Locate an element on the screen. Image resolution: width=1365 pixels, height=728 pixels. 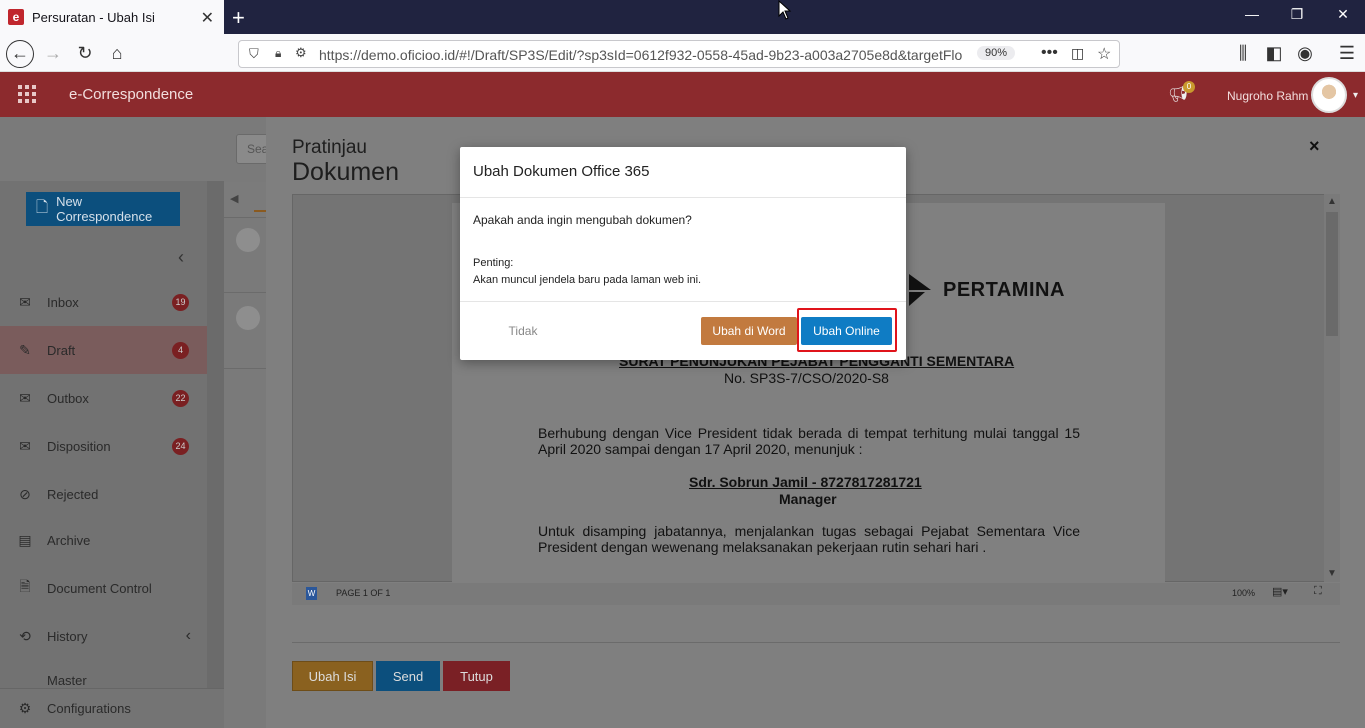
scroll-down-icon: ▼ is located at coordinates (1332, 573).